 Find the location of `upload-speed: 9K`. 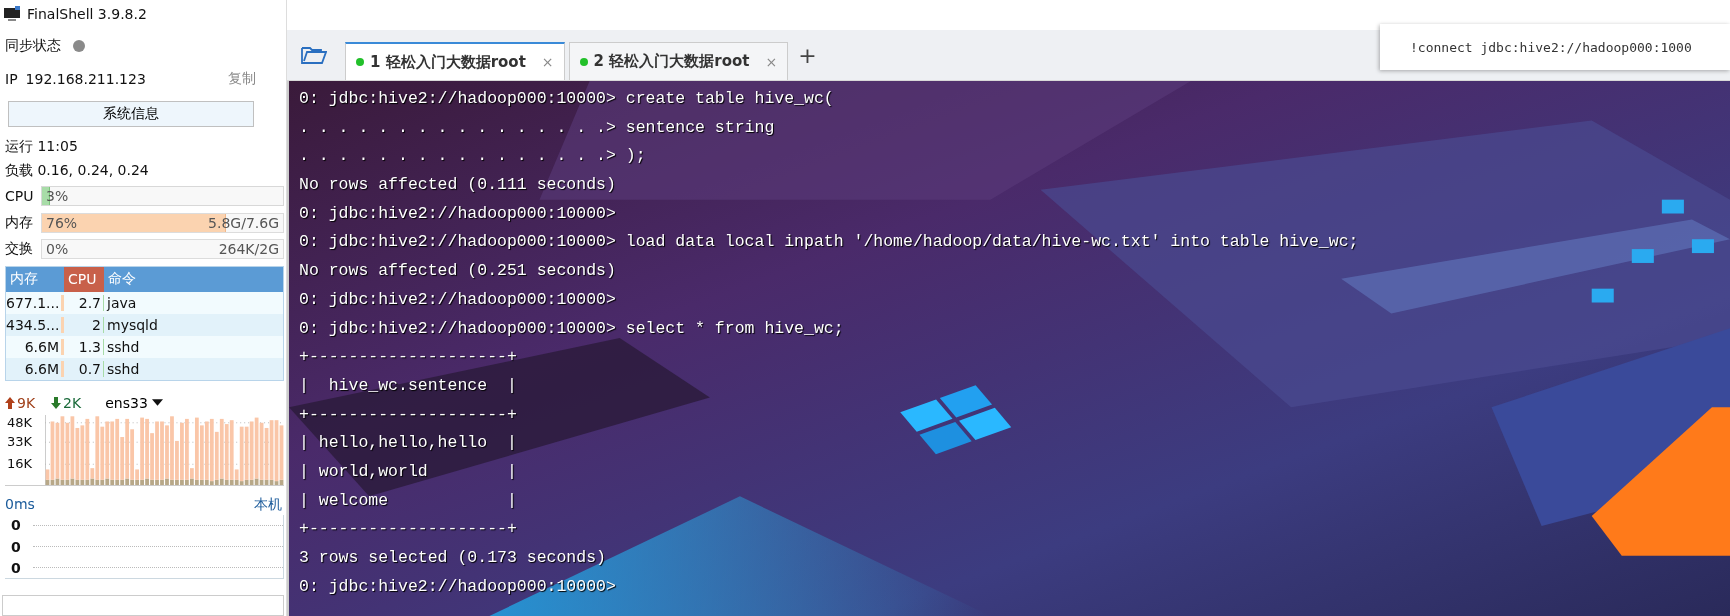

upload-speed: 9K is located at coordinates (26, 402).